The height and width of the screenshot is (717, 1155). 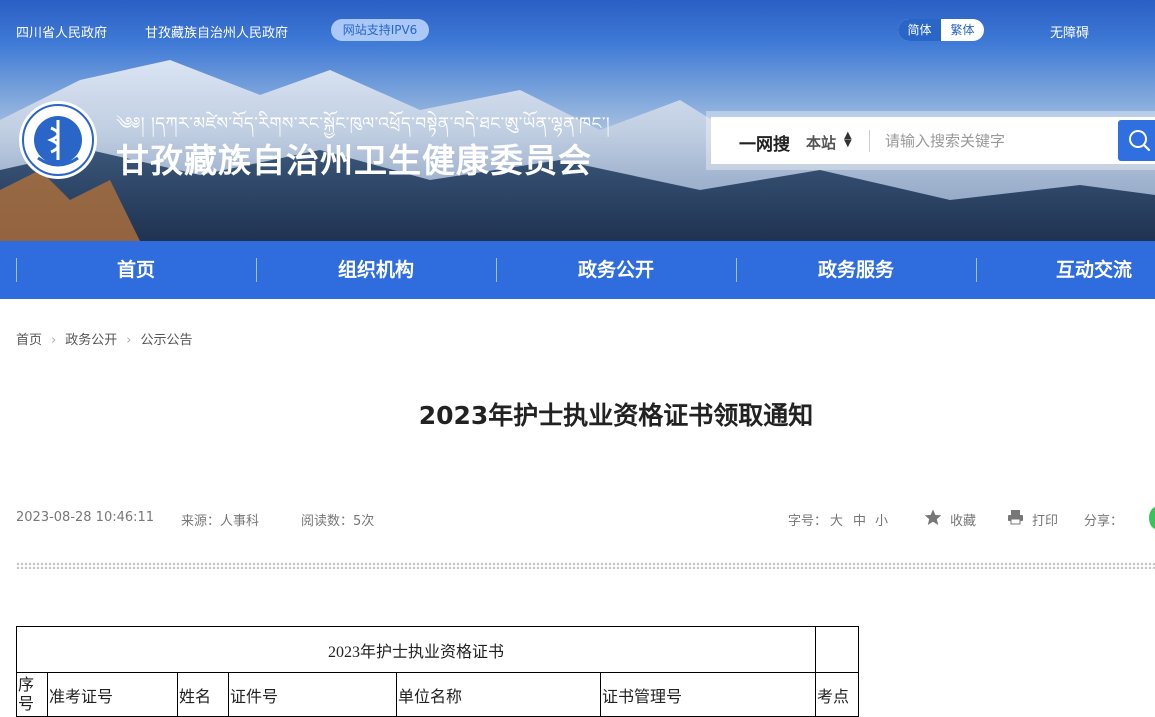 What do you see at coordinates (58, 140) in the screenshot?
I see `health-commission-logo` at bounding box center [58, 140].